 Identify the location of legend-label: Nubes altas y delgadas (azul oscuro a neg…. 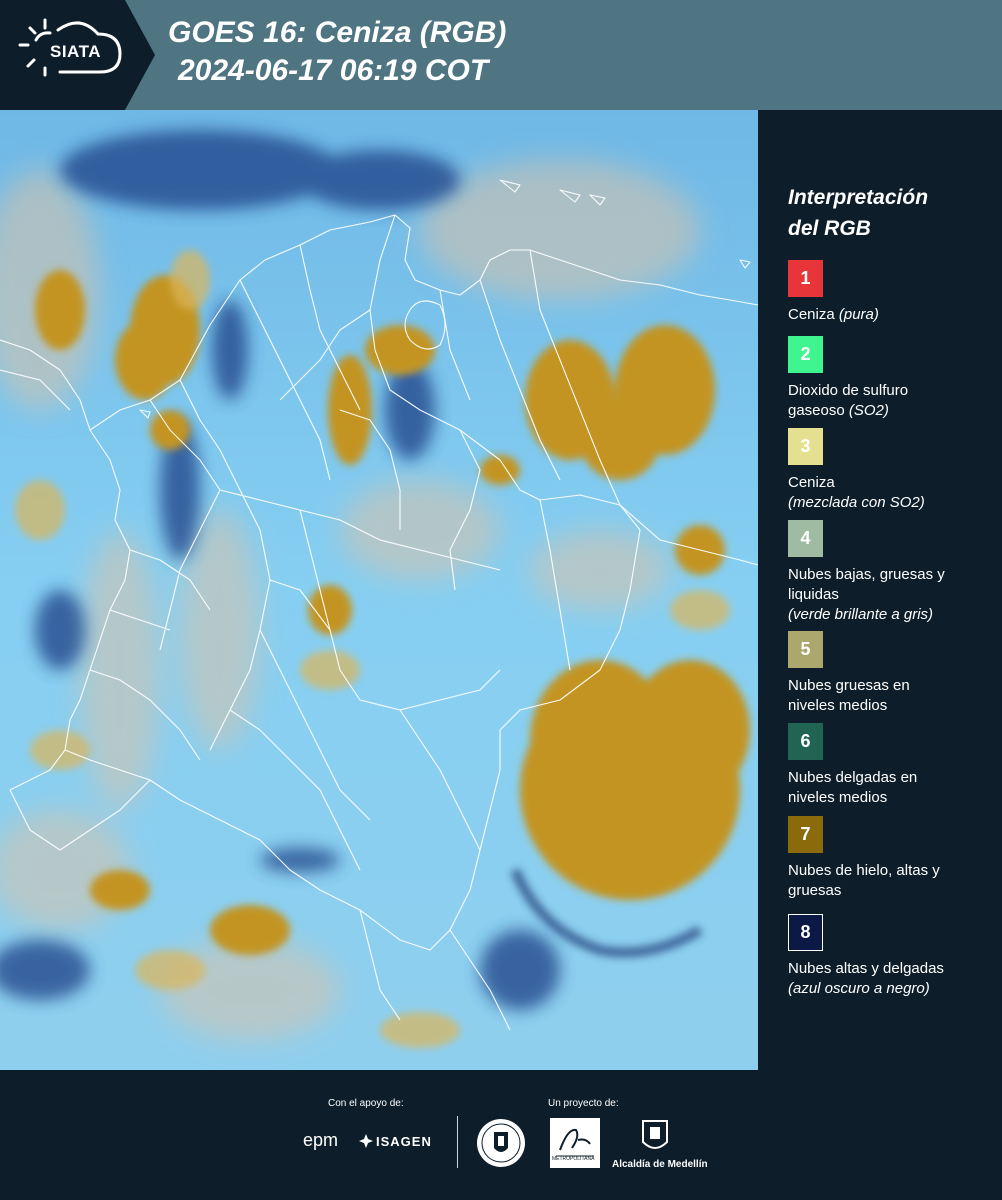
(893, 979).